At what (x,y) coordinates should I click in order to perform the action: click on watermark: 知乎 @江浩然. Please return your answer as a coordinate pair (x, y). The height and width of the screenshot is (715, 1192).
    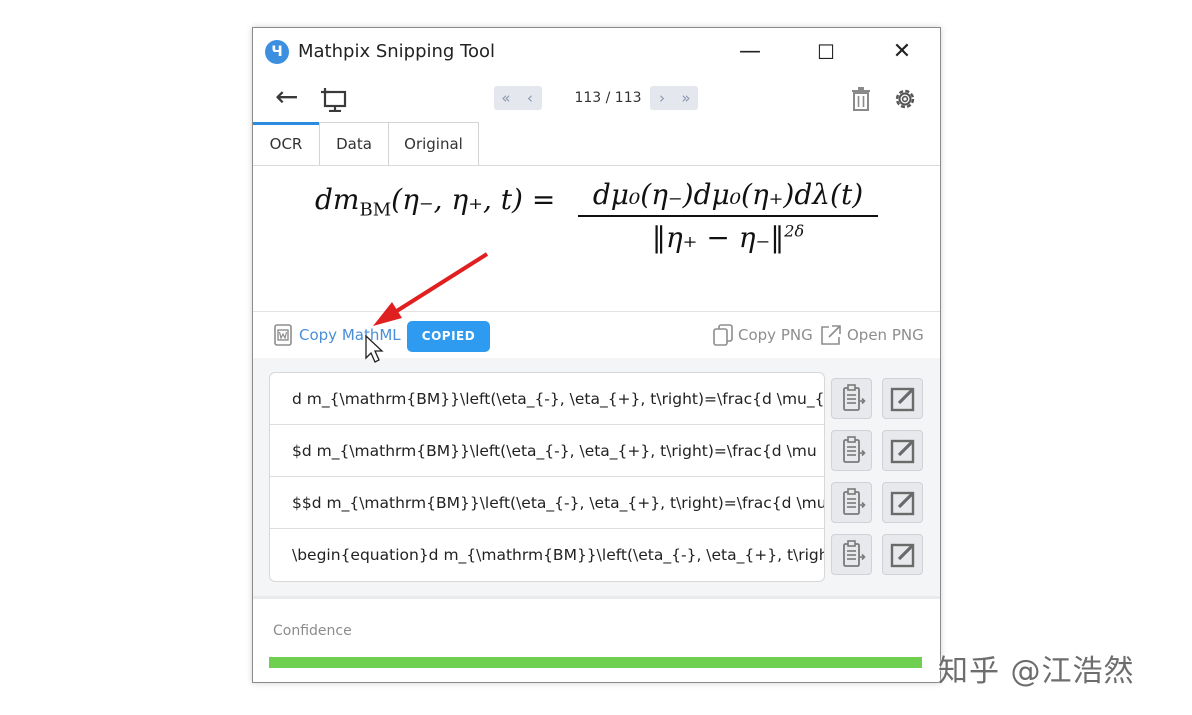
    Looking at the image, I should click on (1036, 671).